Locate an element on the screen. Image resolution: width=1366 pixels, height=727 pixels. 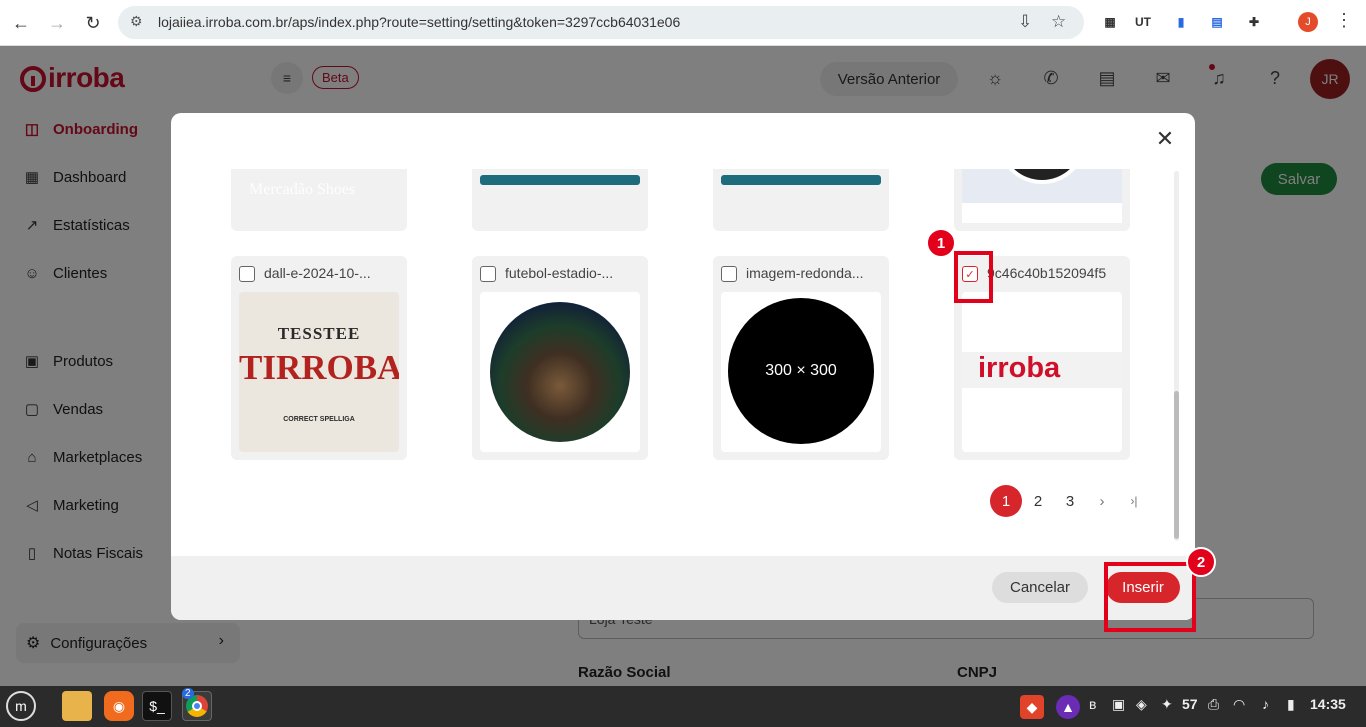
image-thumbnail: irroba is located at coordinates (1042, 372).